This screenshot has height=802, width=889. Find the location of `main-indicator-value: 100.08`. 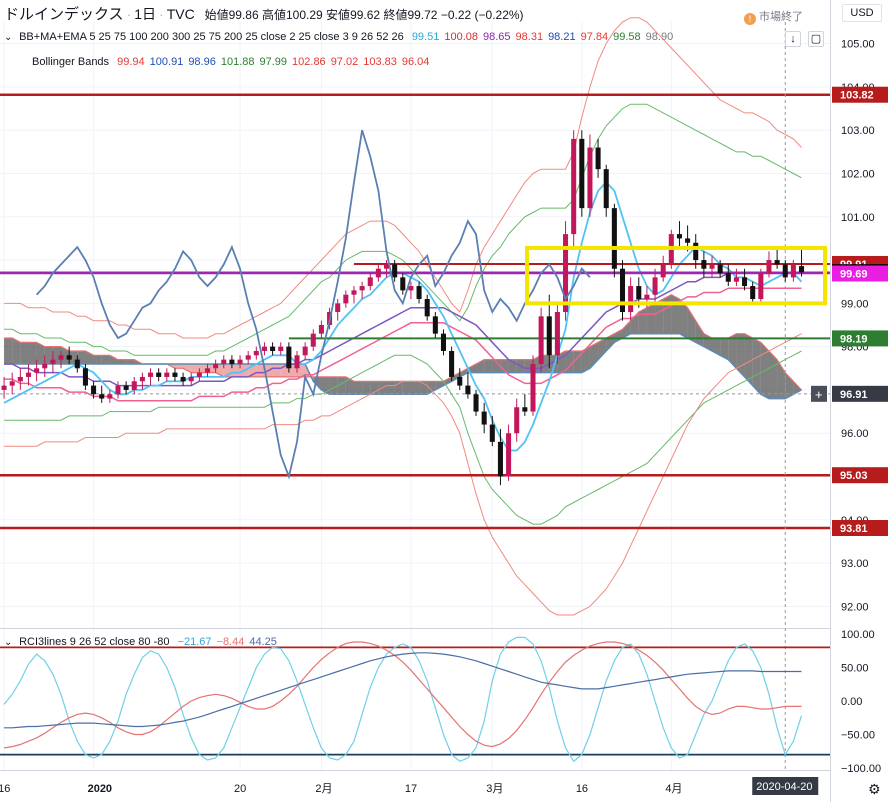

main-indicator-value: 100.08 is located at coordinates (461, 37).